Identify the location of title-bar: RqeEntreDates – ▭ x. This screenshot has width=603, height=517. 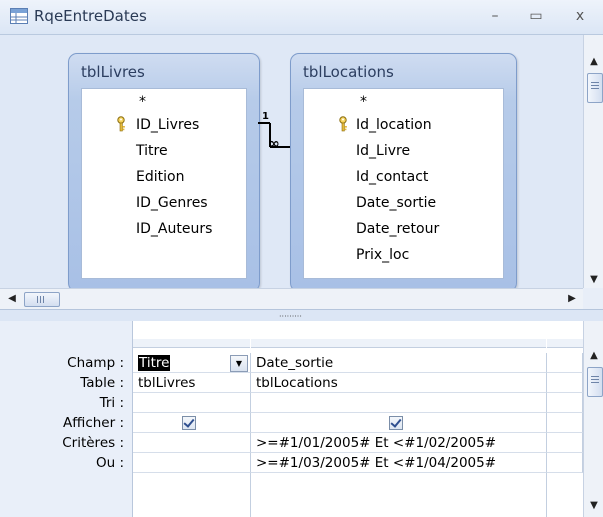
(301, 17).